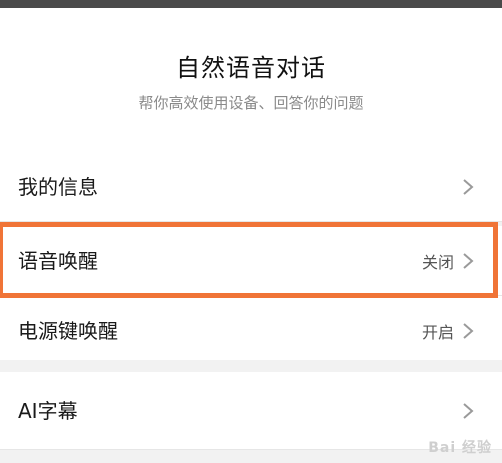 The image size is (502, 463). I want to click on settings-item-label: 语音唤醒, so click(58, 261).